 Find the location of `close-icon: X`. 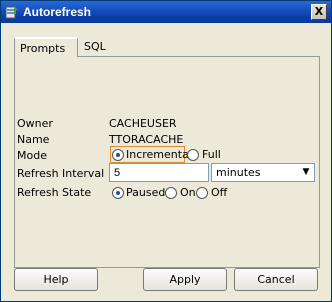

close-icon: X is located at coordinates (319, 11).